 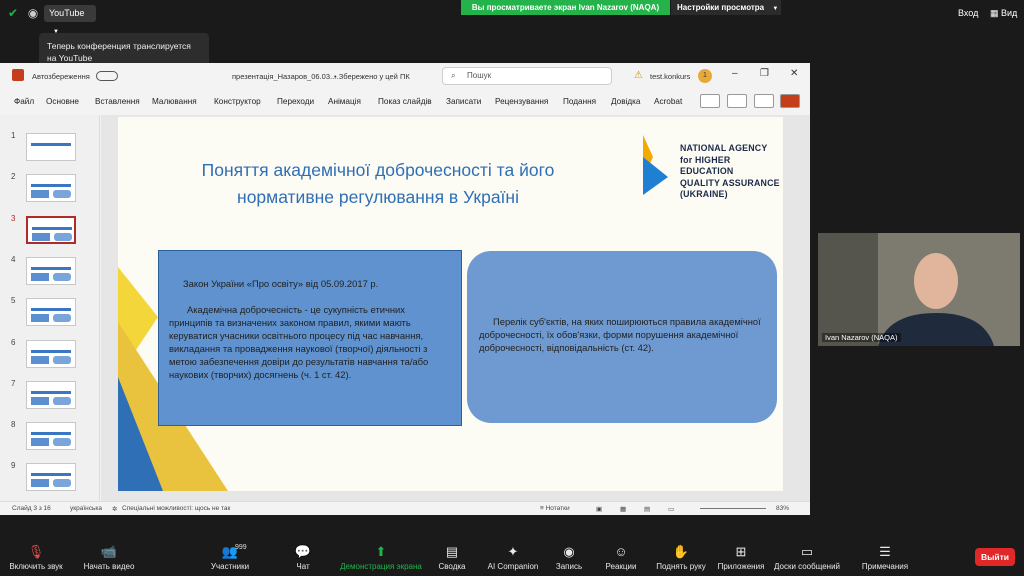 I want to click on ribbon-tab: Записати, so click(x=463, y=101).